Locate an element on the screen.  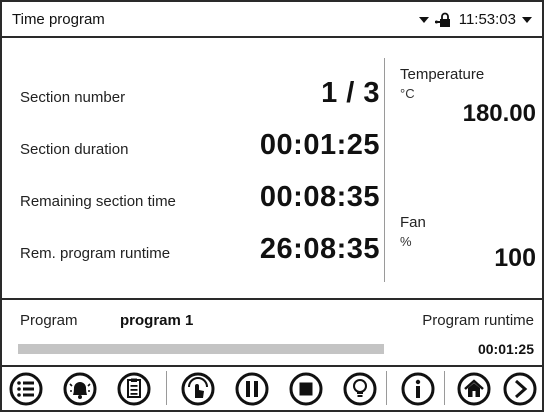
section-number-row: Section number 1 / 3 is located at coordinates (200, 90).